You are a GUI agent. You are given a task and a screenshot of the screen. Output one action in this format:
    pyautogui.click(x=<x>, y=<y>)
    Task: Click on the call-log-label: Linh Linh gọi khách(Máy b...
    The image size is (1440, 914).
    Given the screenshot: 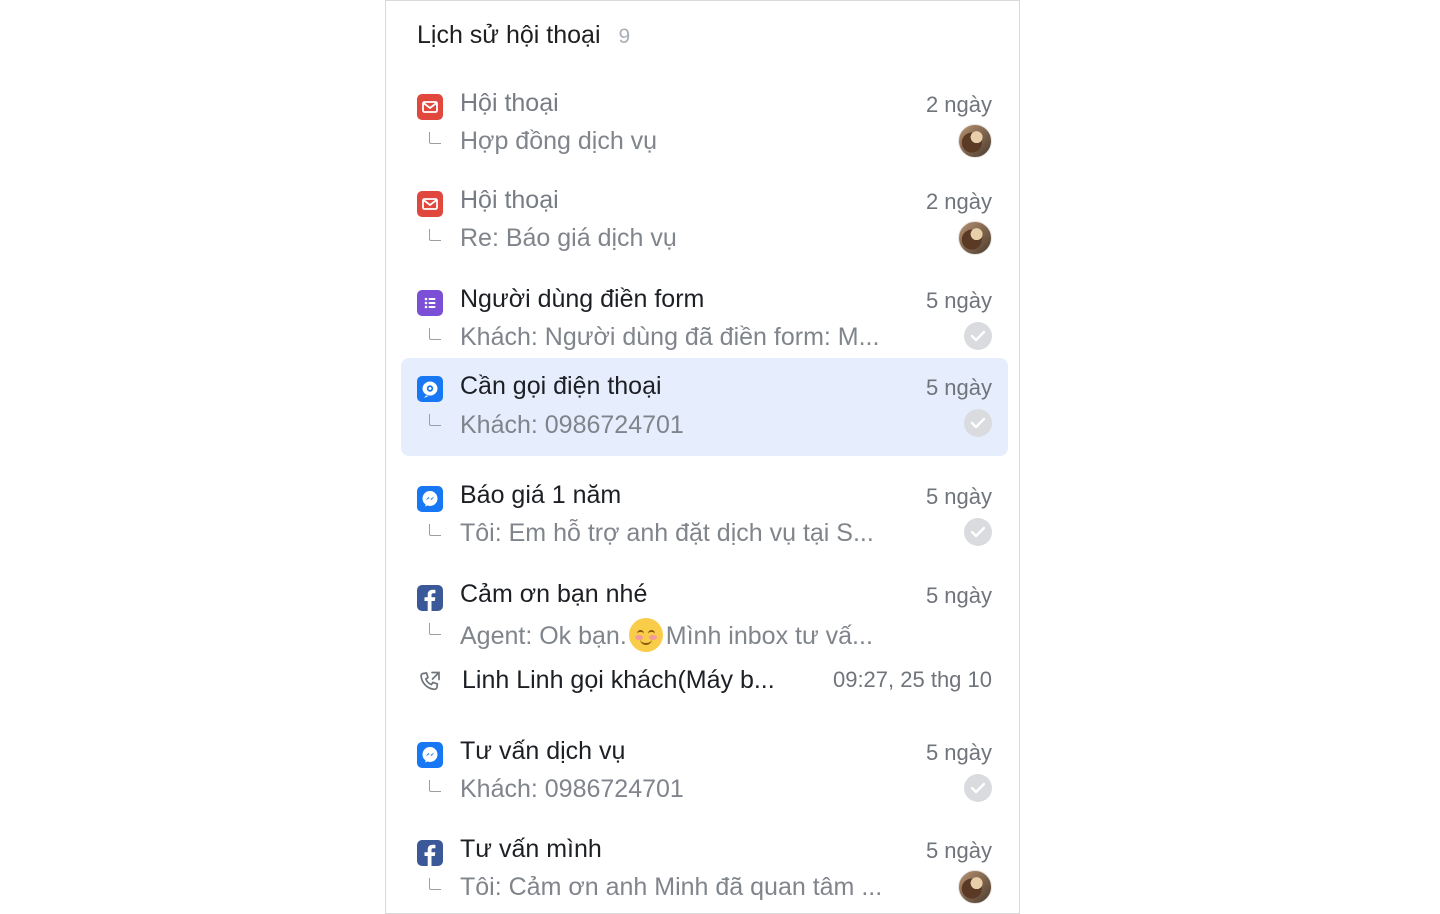 What is the action you would take?
    pyautogui.click(x=618, y=680)
    